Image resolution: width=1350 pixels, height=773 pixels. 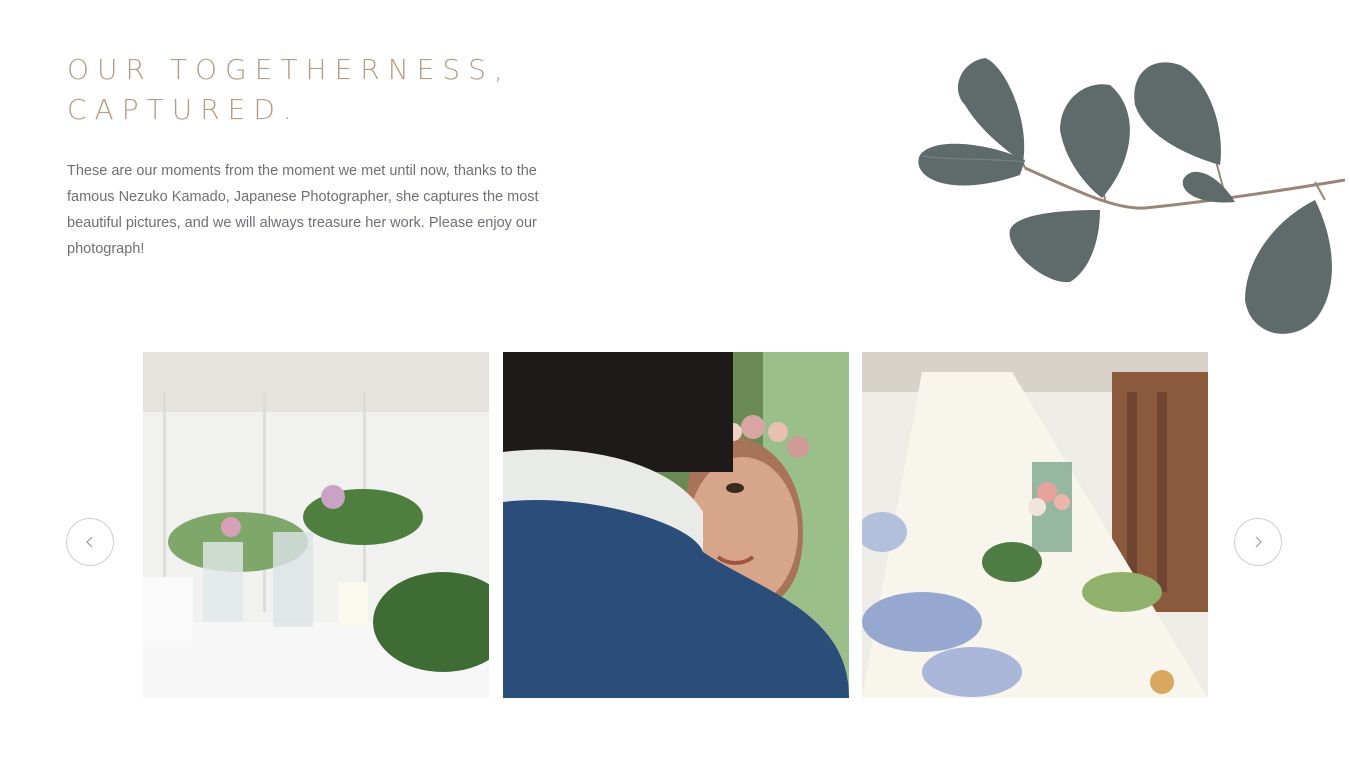 I want to click on section-title-line2: CAPTURED., so click(x=183, y=109).